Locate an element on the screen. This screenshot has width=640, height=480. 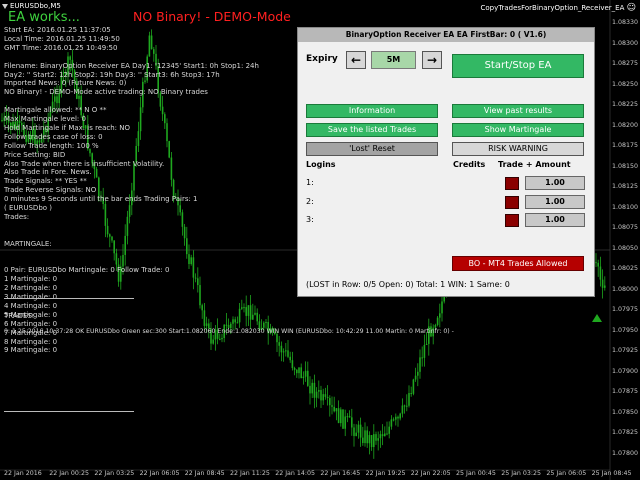
information-button: Information is located at coordinates (372, 111).